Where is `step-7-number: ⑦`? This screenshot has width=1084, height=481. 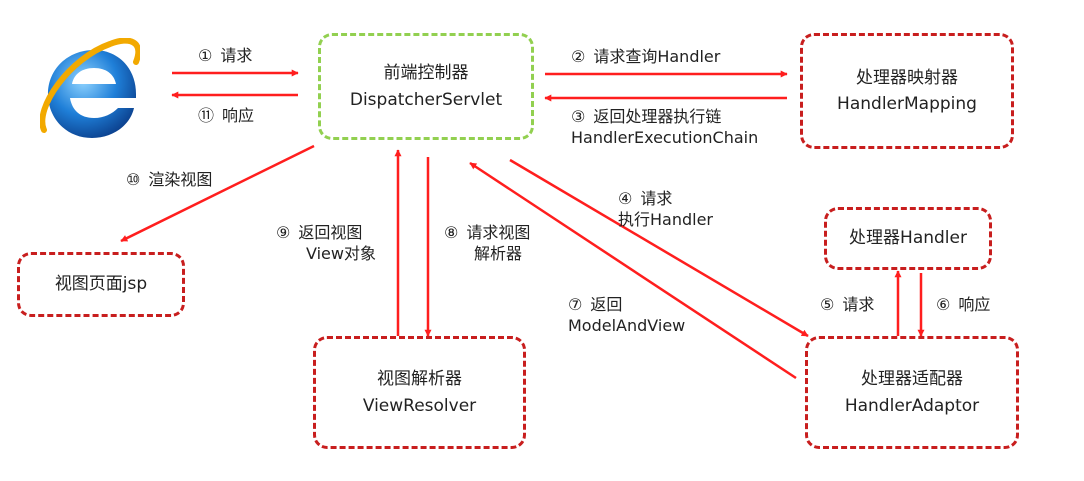
step-7-number: ⑦ is located at coordinates (575, 304).